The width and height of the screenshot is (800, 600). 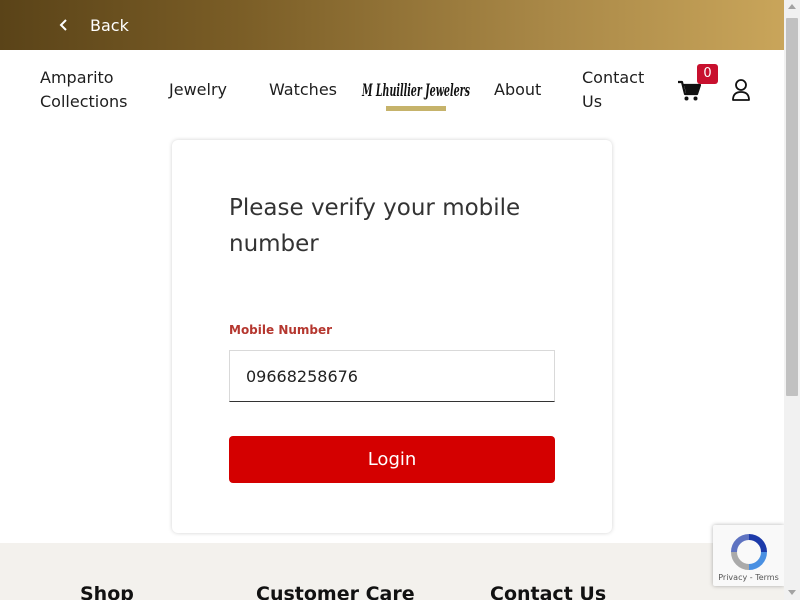 What do you see at coordinates (392, 25) in the screenshot?
I see `top-bar: Back` at bounding box center [392, 25].